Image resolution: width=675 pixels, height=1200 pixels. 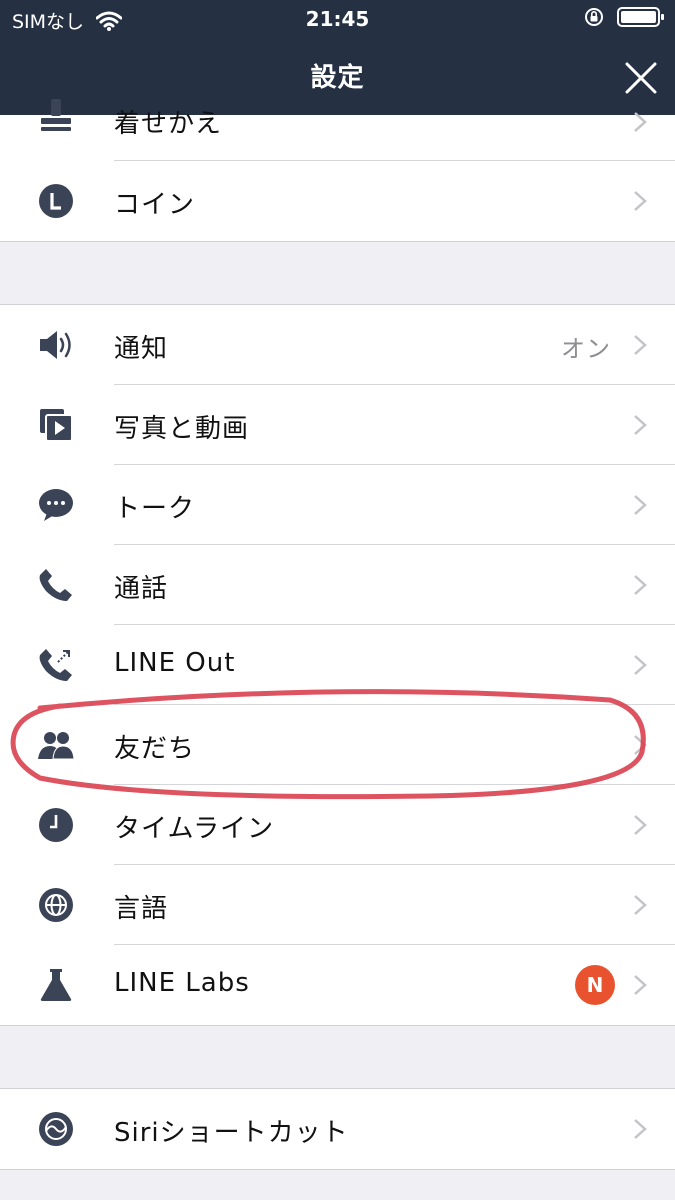 I want to click on status-time: 21:45, so click(x=337, y=19).